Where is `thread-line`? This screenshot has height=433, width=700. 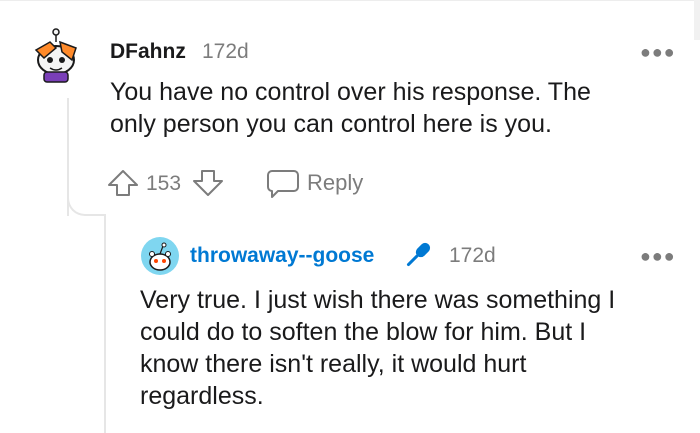 thread-line is located at coordinates (105, 323).